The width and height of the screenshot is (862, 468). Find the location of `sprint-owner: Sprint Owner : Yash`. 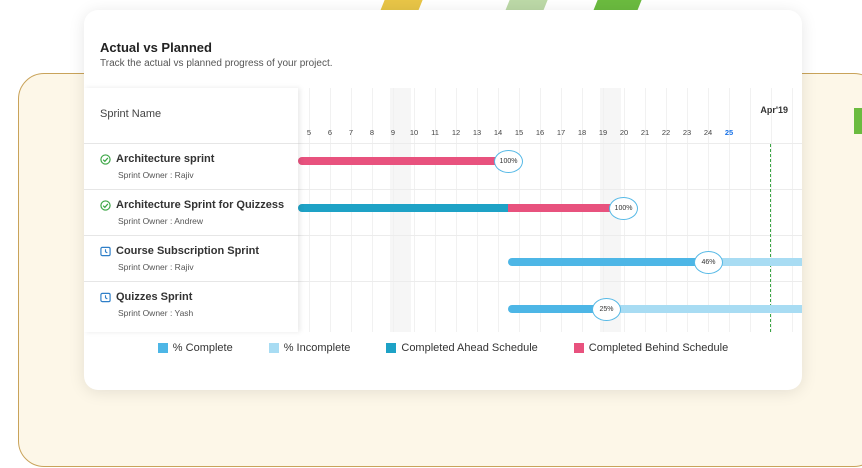

sprint-owner: Sprint Owner : Yash is located at coordinates (156, 313).